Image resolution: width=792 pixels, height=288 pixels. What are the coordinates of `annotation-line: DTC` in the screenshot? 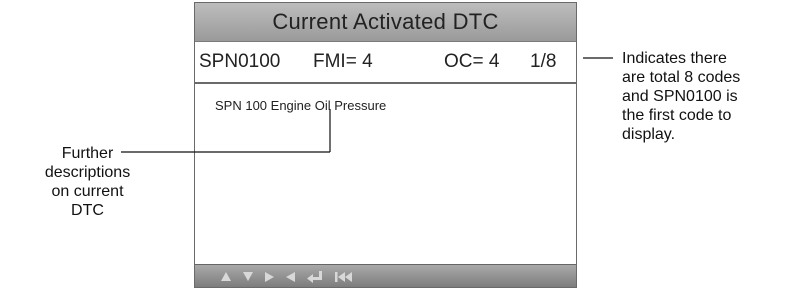 It's located at (87, 210).